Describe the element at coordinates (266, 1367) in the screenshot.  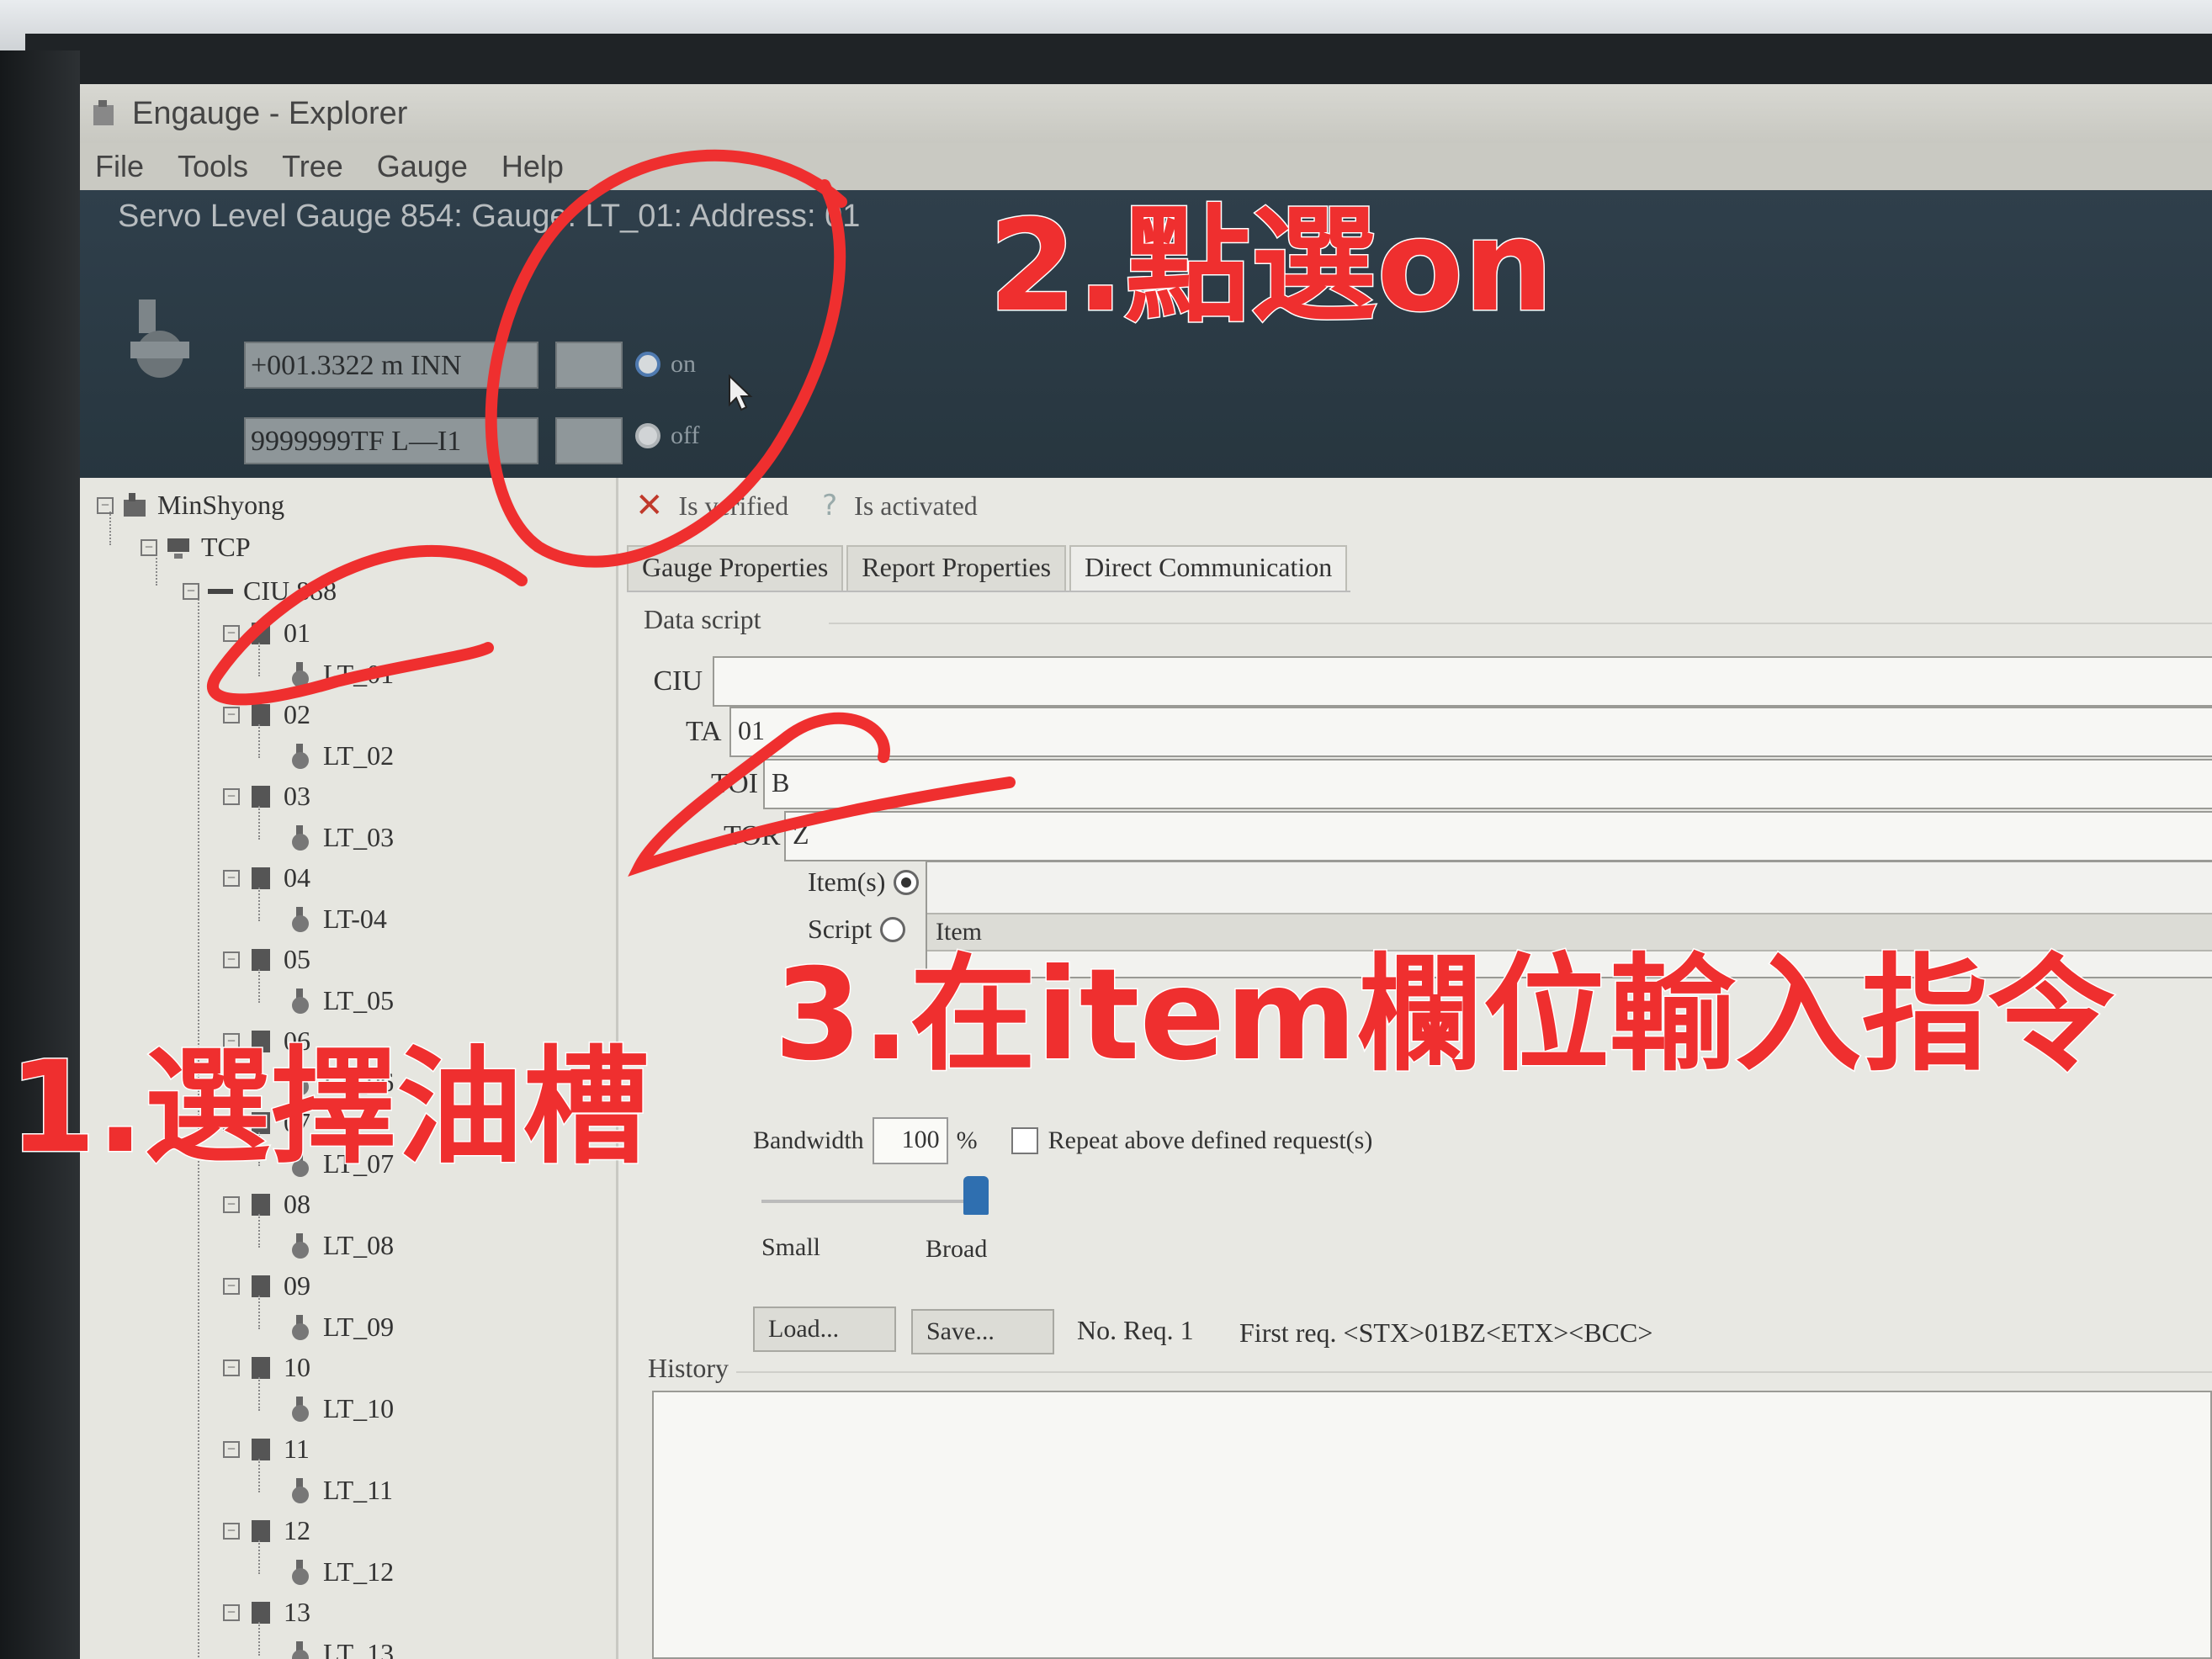
I see `tree-node-group-10: − 10` at that location.